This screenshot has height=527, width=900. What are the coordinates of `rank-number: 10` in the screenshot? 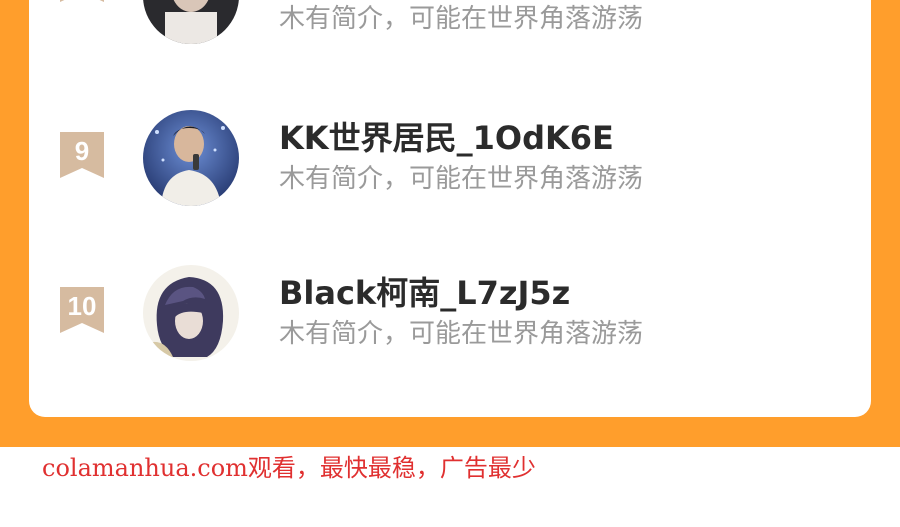 It's located at (82, 306).